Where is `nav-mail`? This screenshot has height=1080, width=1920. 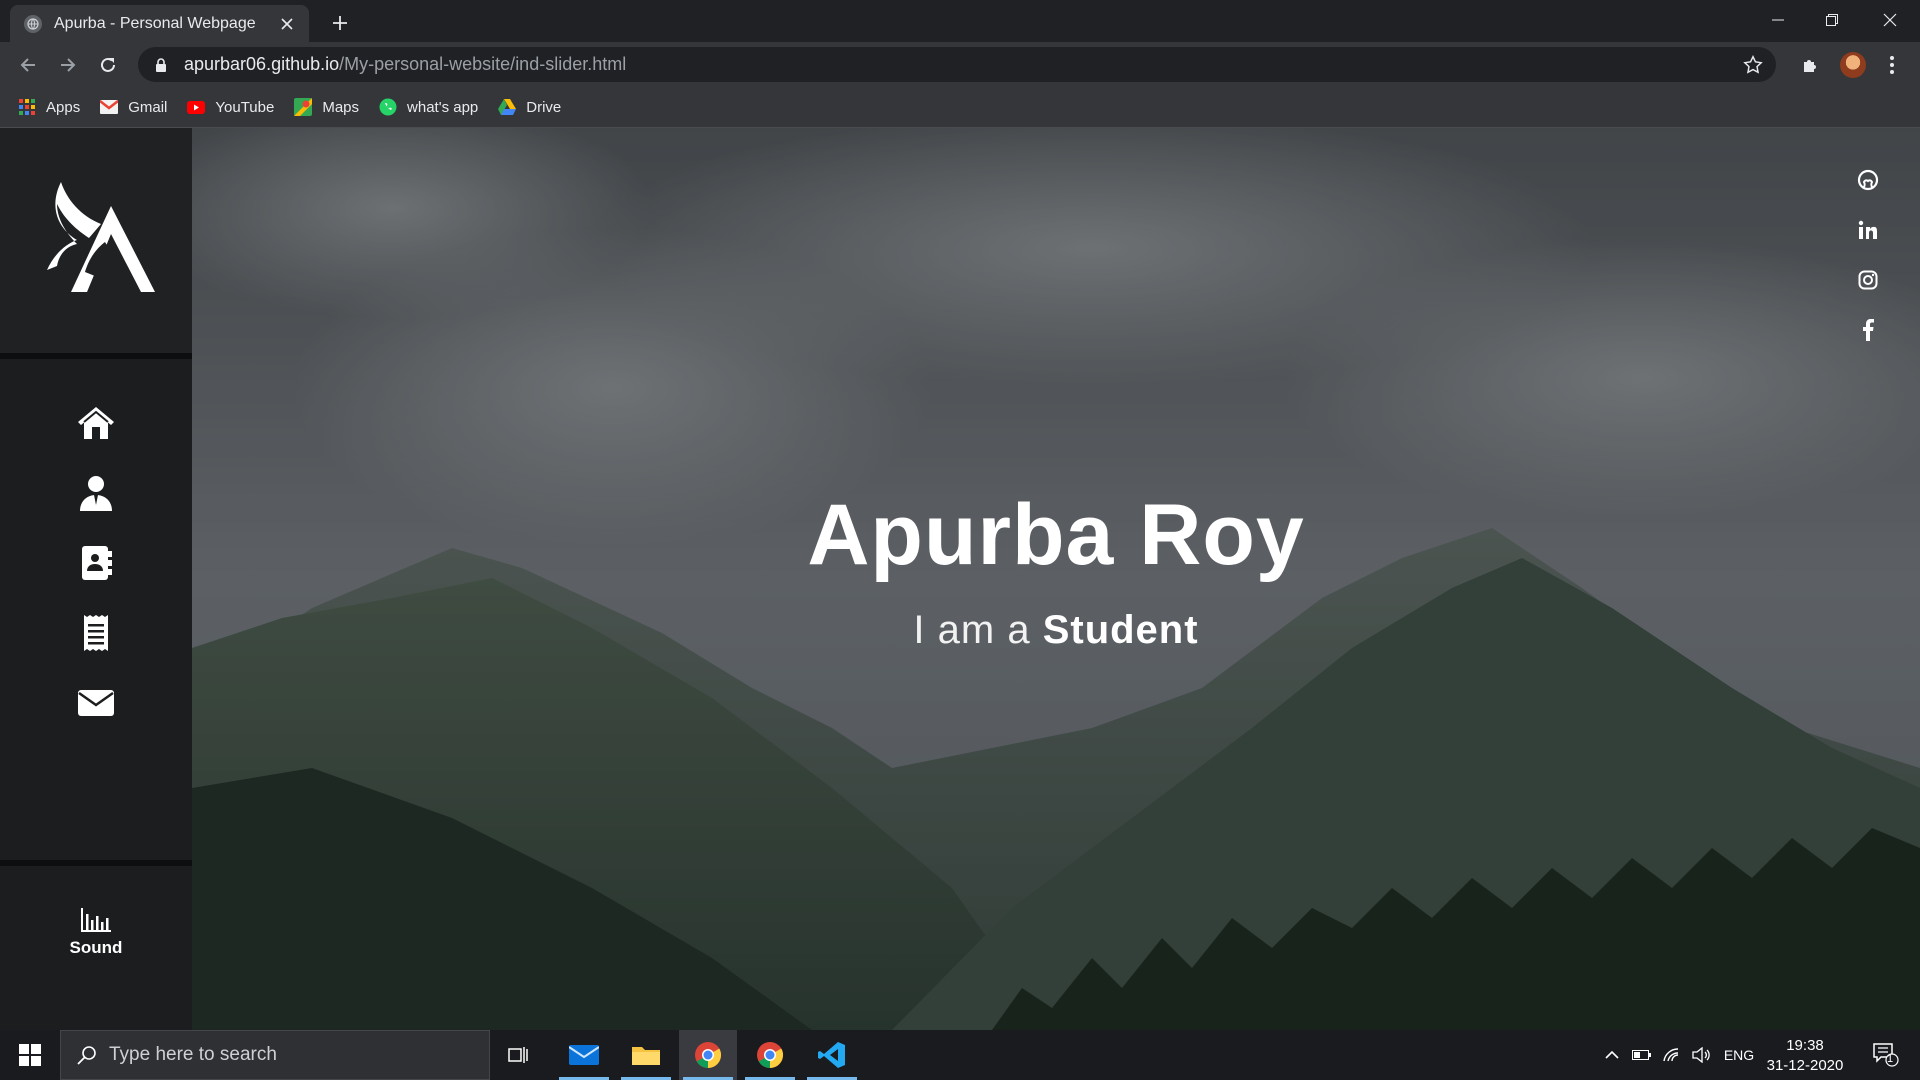
nav-mail is located at coordinates (96, 703).